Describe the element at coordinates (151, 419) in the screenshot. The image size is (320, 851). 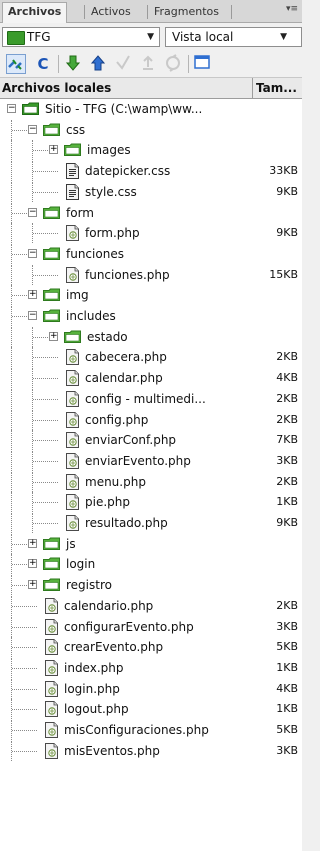
I see `tree-file-row: config.php 2KB` at that location.